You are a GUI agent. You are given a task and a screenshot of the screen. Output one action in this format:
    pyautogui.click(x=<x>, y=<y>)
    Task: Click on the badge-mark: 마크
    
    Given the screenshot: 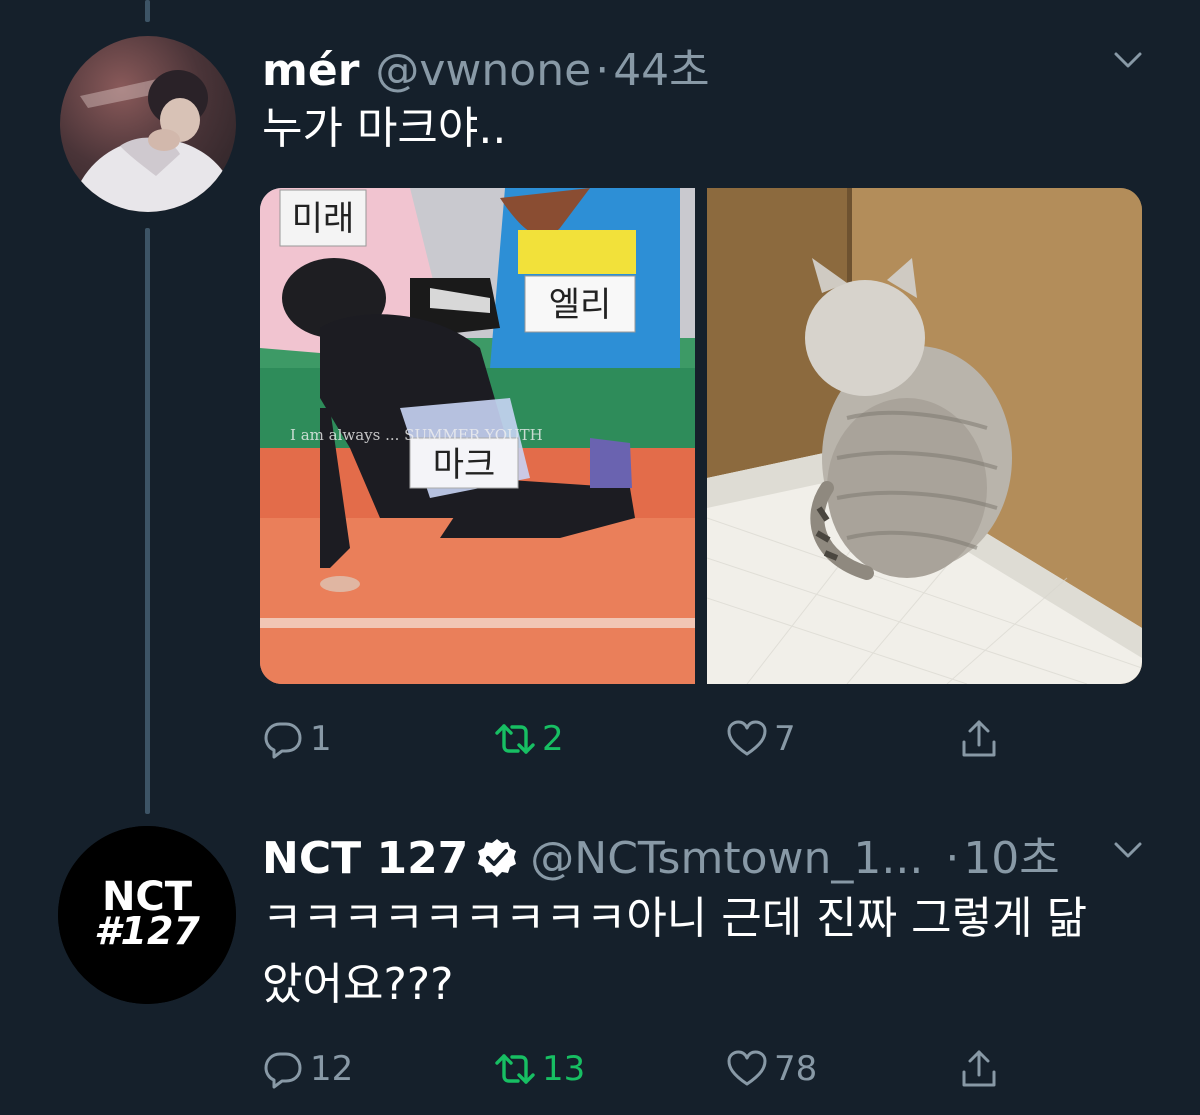 What is the action you would take?
    pyautogui.click(x=464, y=465)
    